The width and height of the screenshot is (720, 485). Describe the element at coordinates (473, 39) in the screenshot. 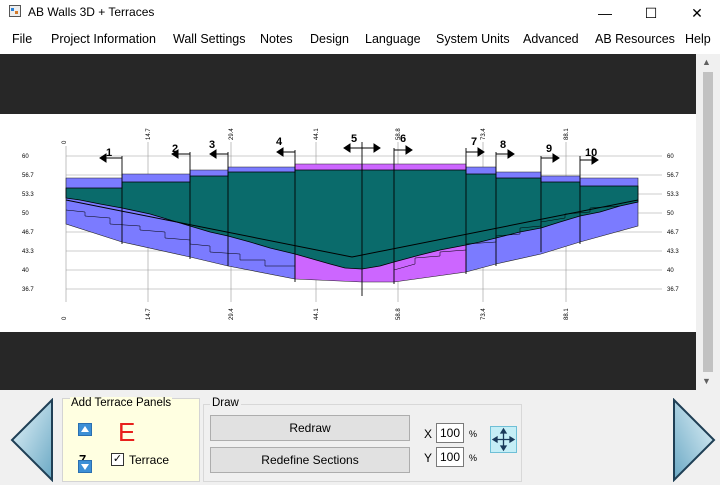

I see `menu-system-units: System Units` at that location.